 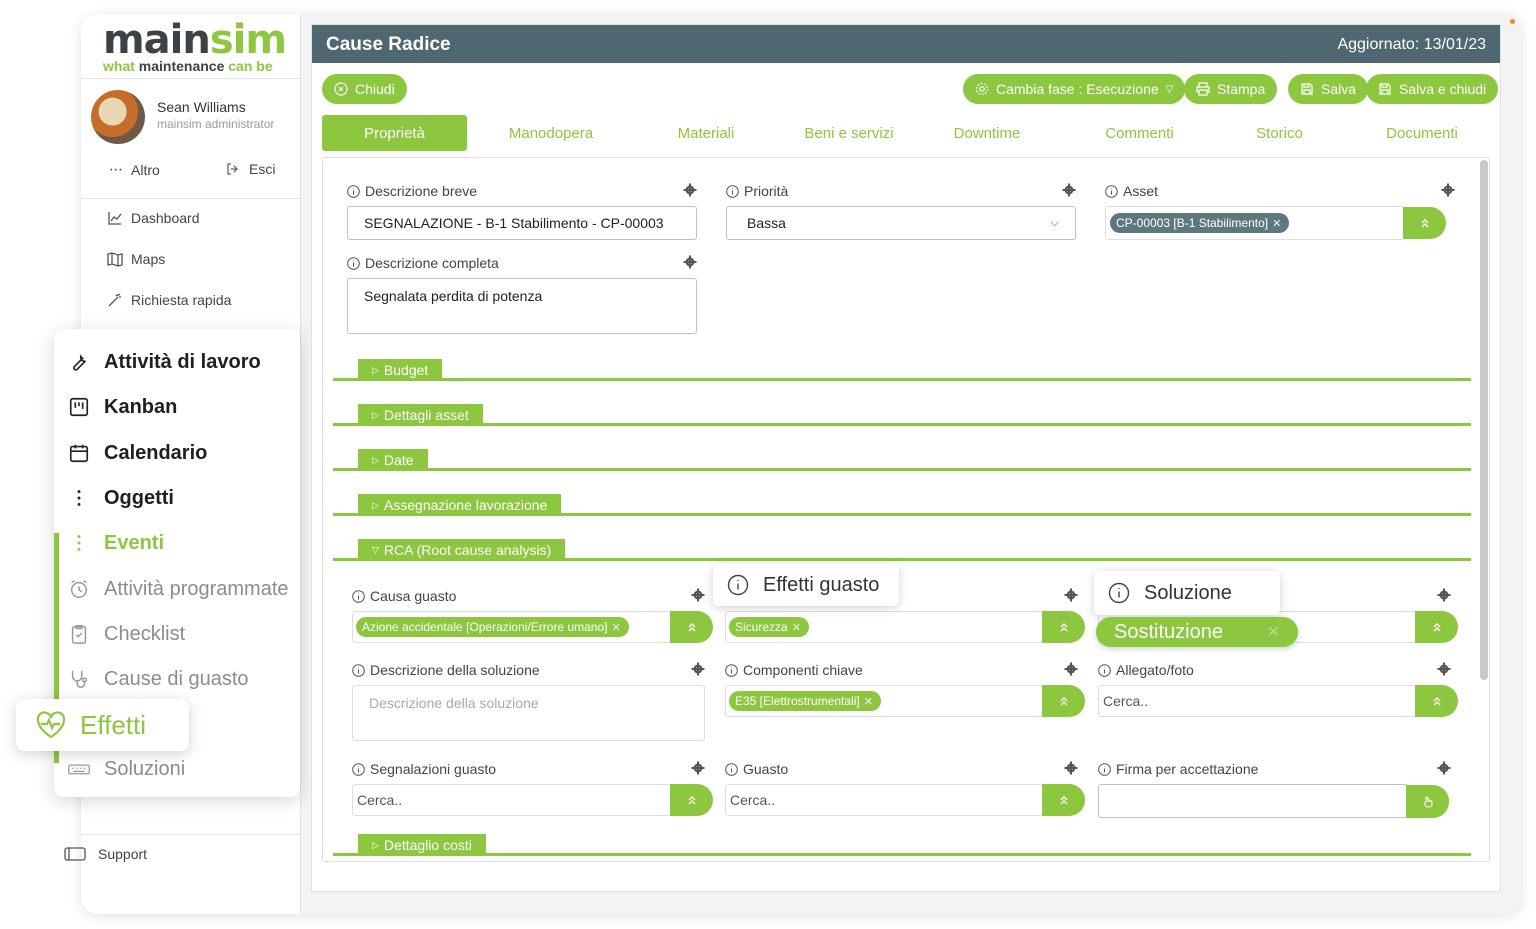 I want to click on signature-input, so click(x=1253, y=801).